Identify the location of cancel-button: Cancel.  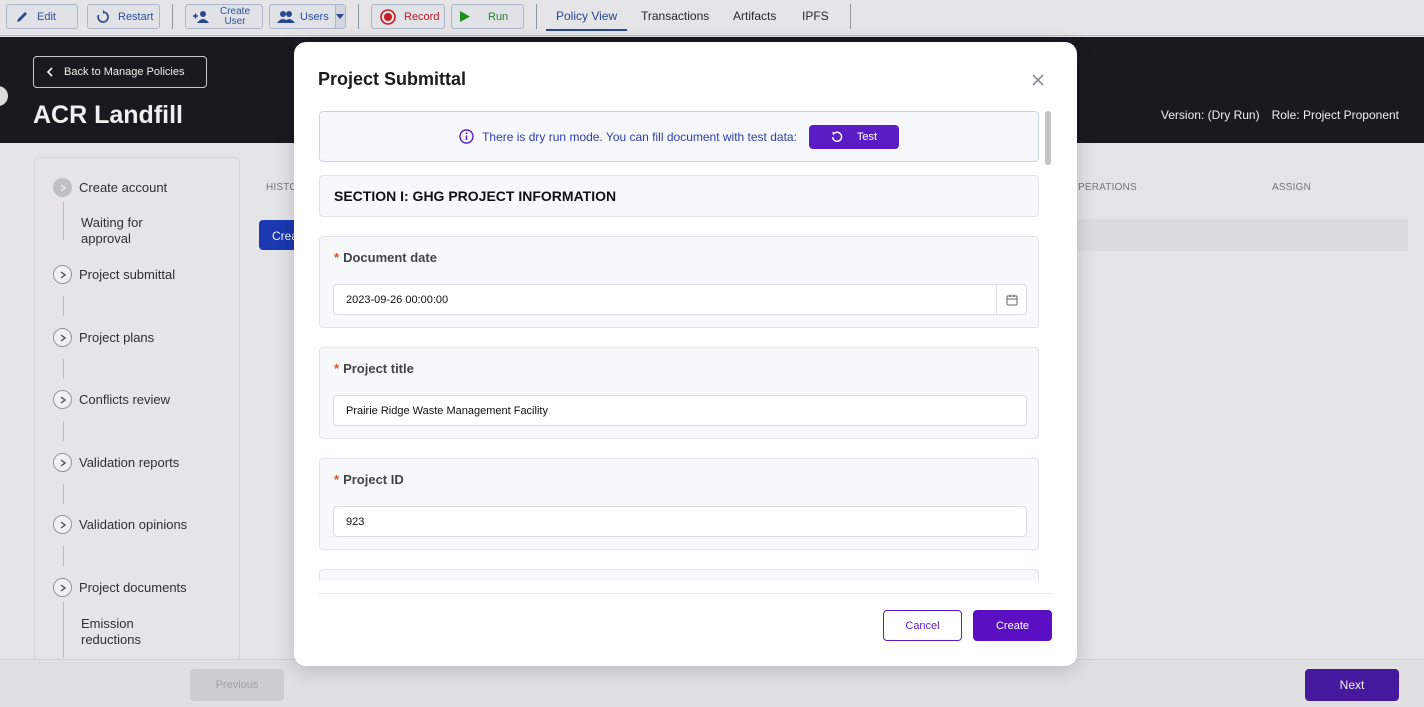
(922, 625).